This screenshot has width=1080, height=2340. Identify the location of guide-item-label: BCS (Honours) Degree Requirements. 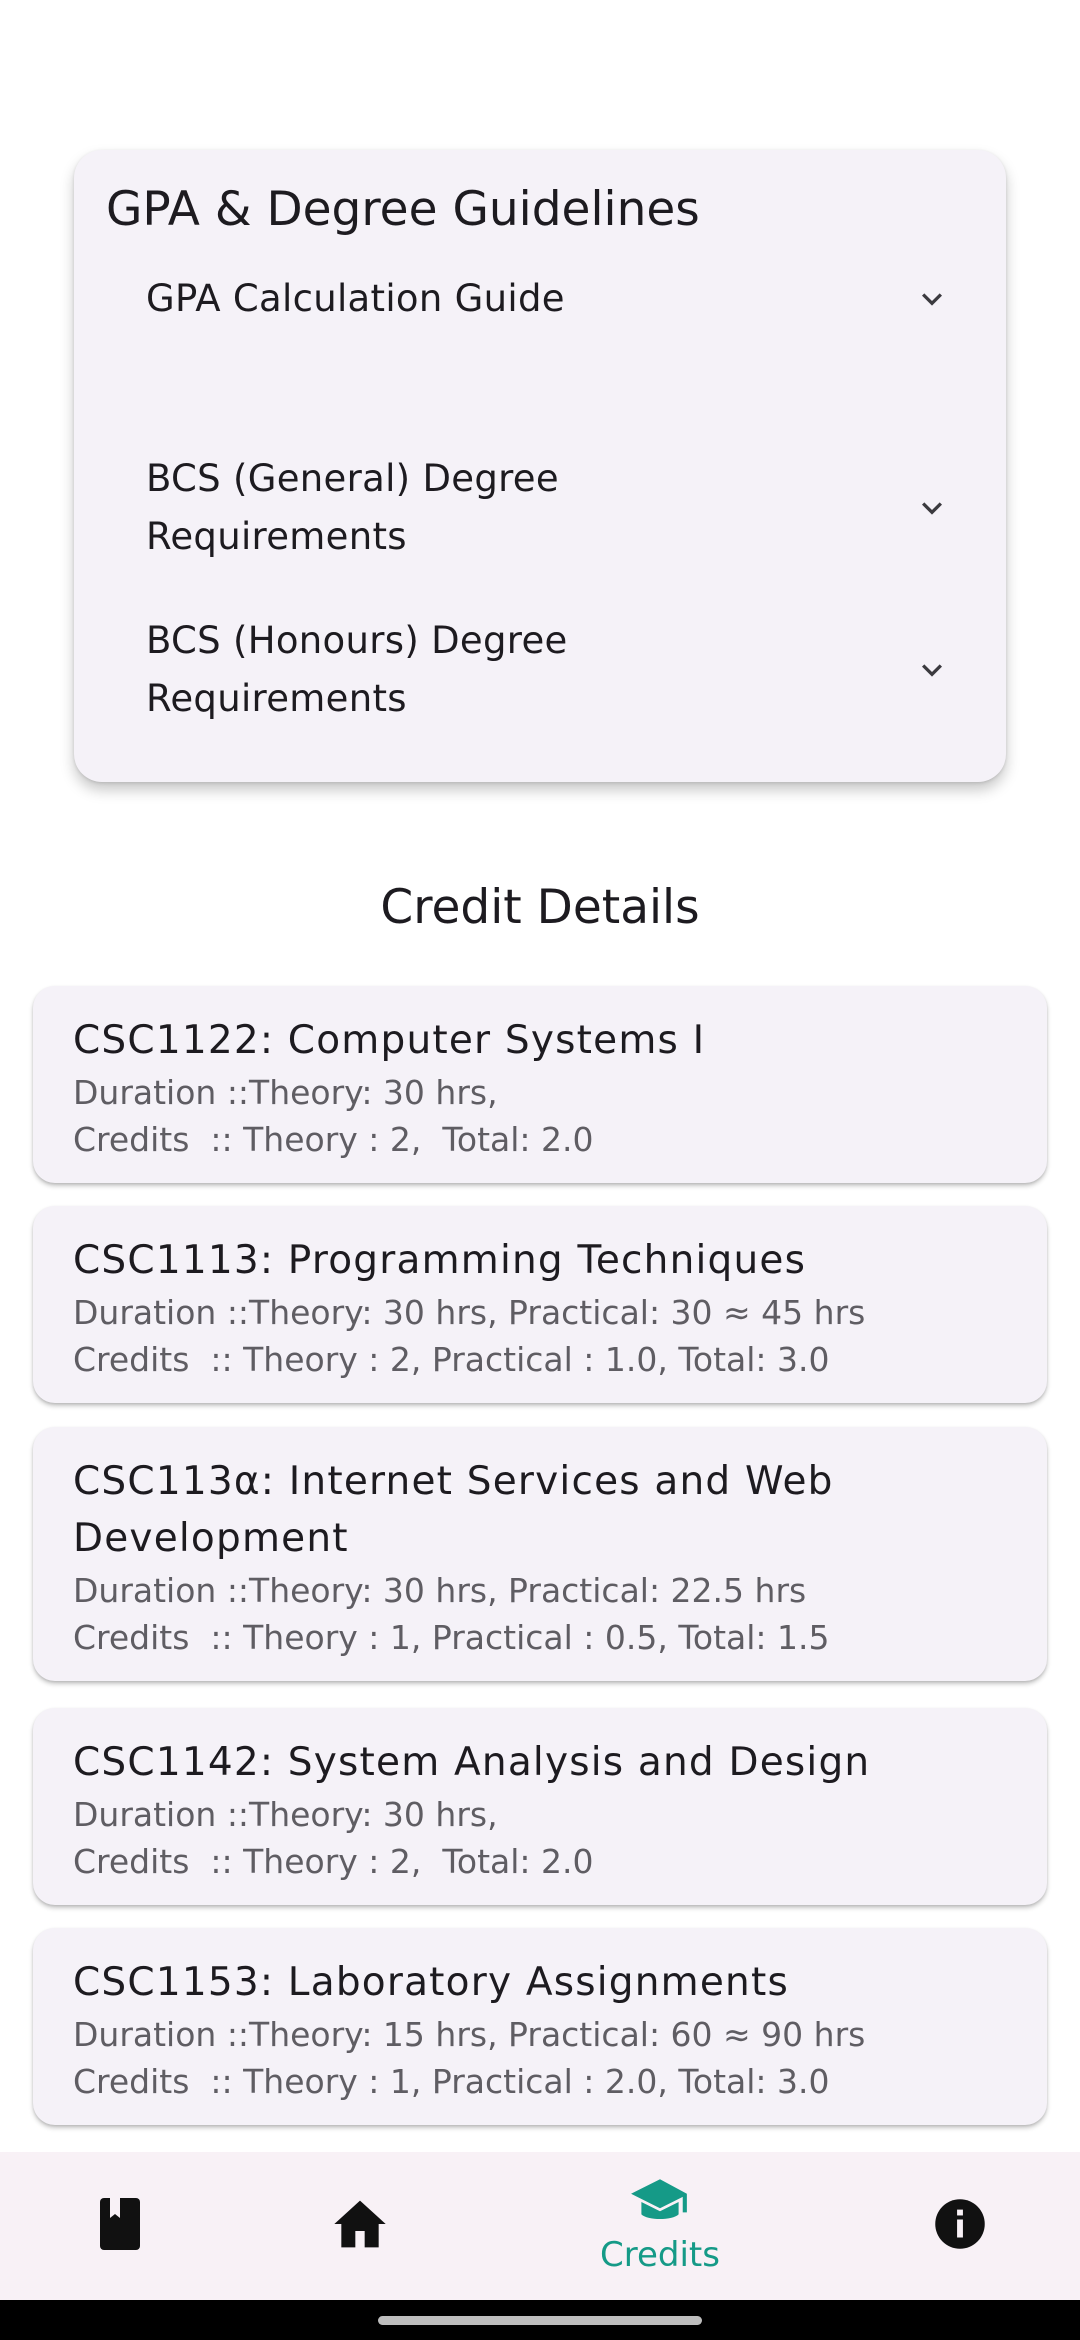
(357, 669).